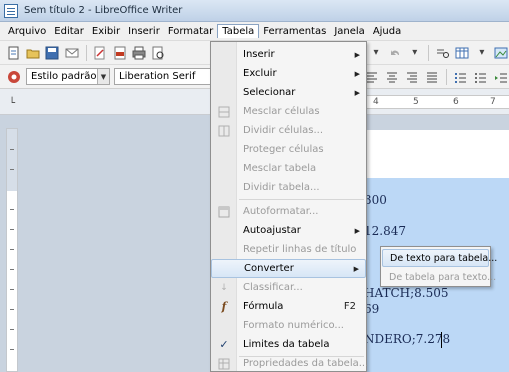  I want to click on document-text-line: NDERO;7.278, so click(407, 339).